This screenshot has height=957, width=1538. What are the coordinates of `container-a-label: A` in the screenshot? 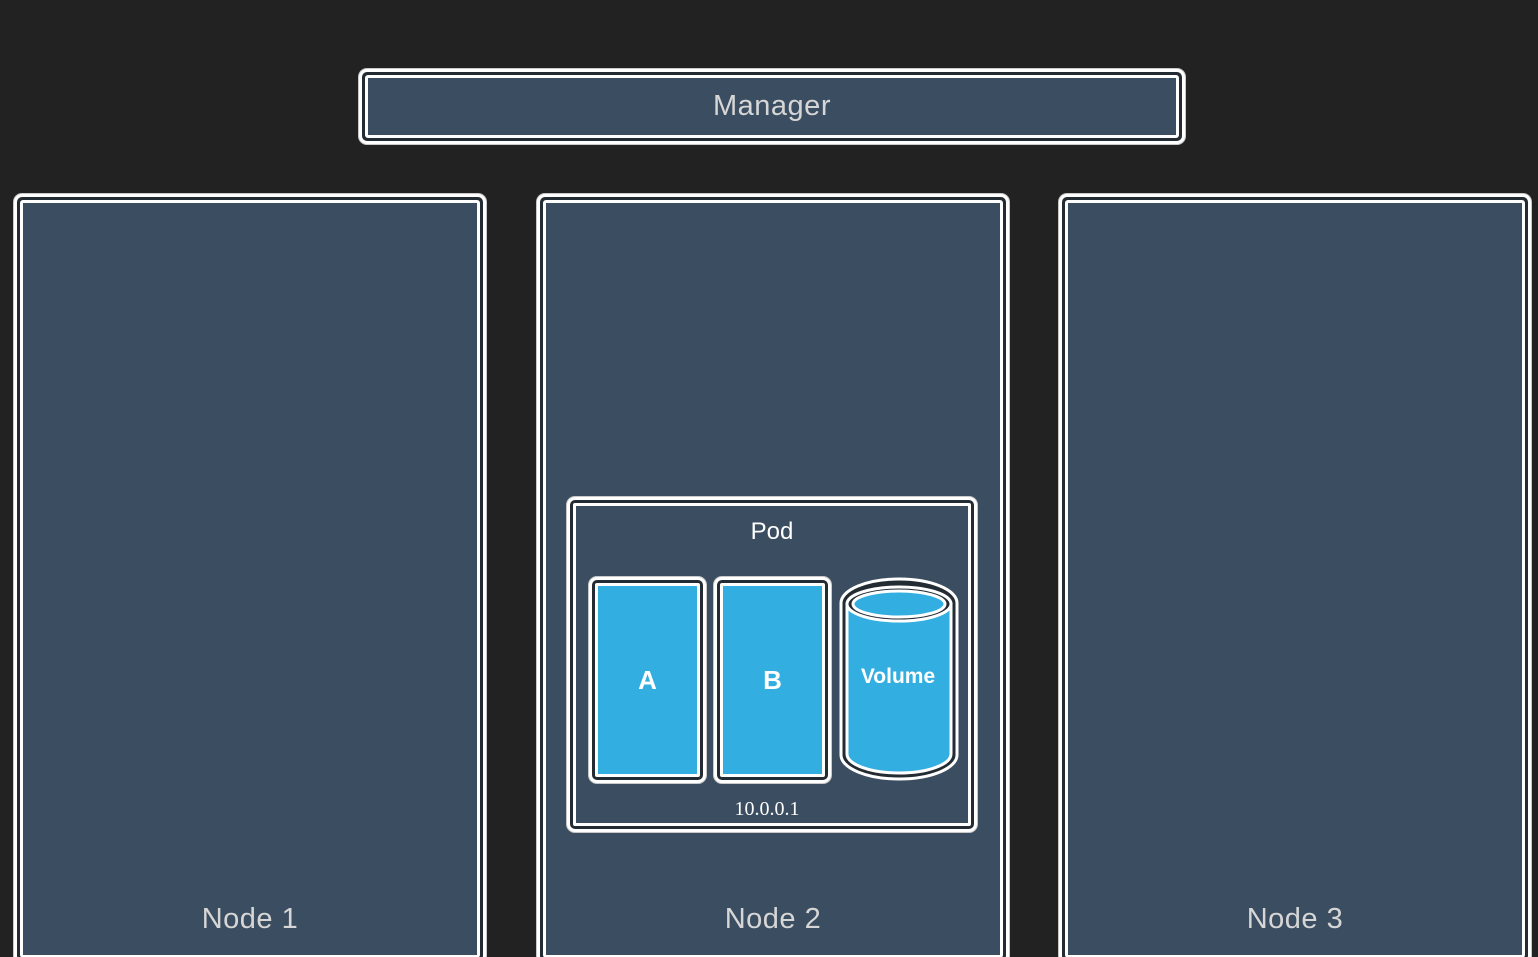 It's located at (647, 679).